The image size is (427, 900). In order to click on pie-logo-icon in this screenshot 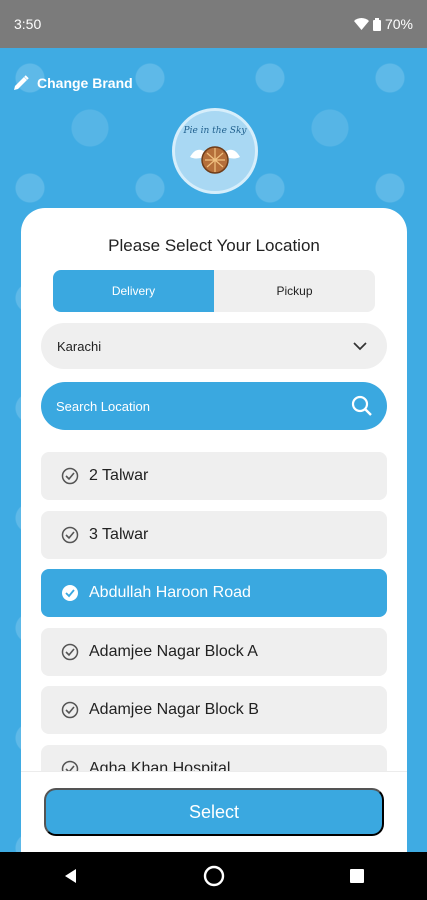, I will do `click(215, 160)`.